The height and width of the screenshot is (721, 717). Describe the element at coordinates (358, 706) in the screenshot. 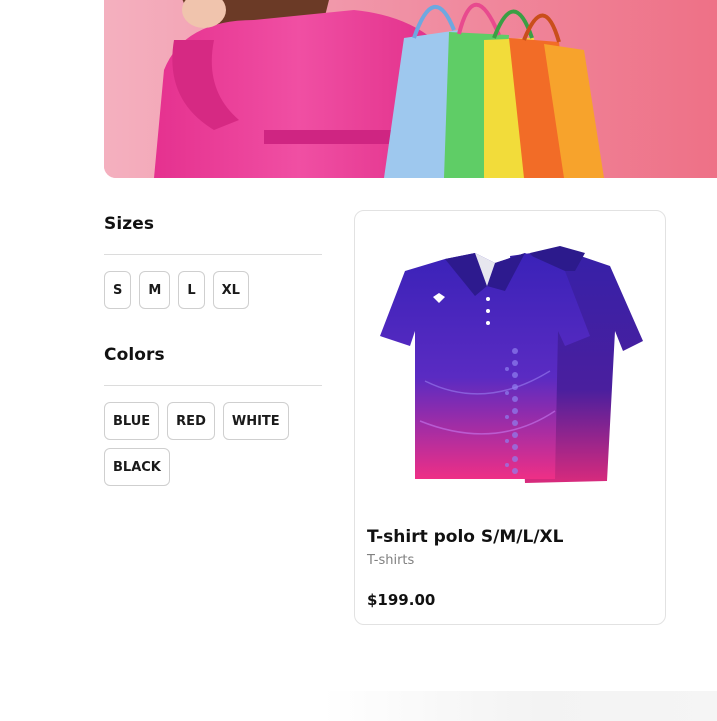

I see `bottom-fade` at that location.